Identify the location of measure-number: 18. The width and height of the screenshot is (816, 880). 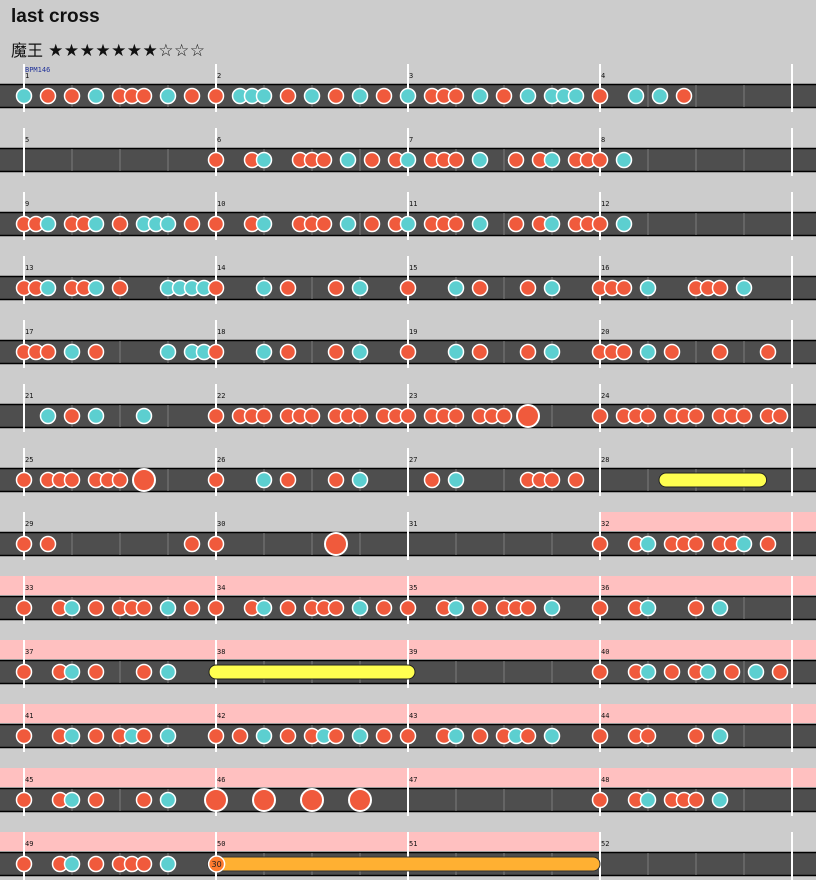
(221, 332).